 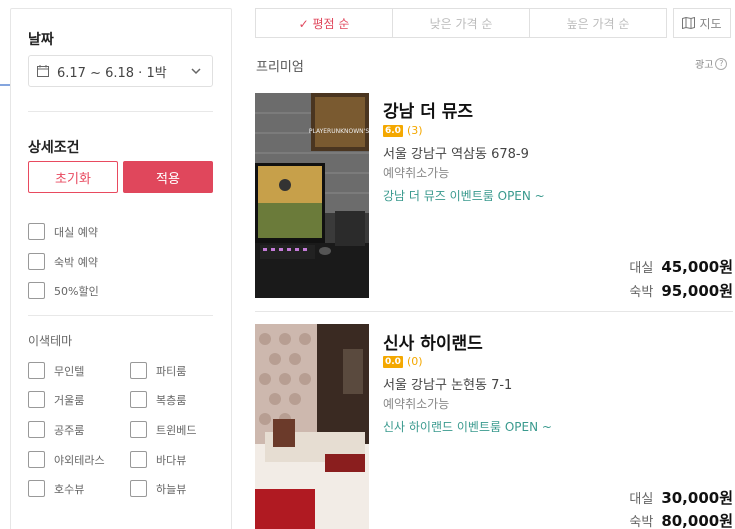 I want to click on map-button: 지도, so click(x=702, y=23).